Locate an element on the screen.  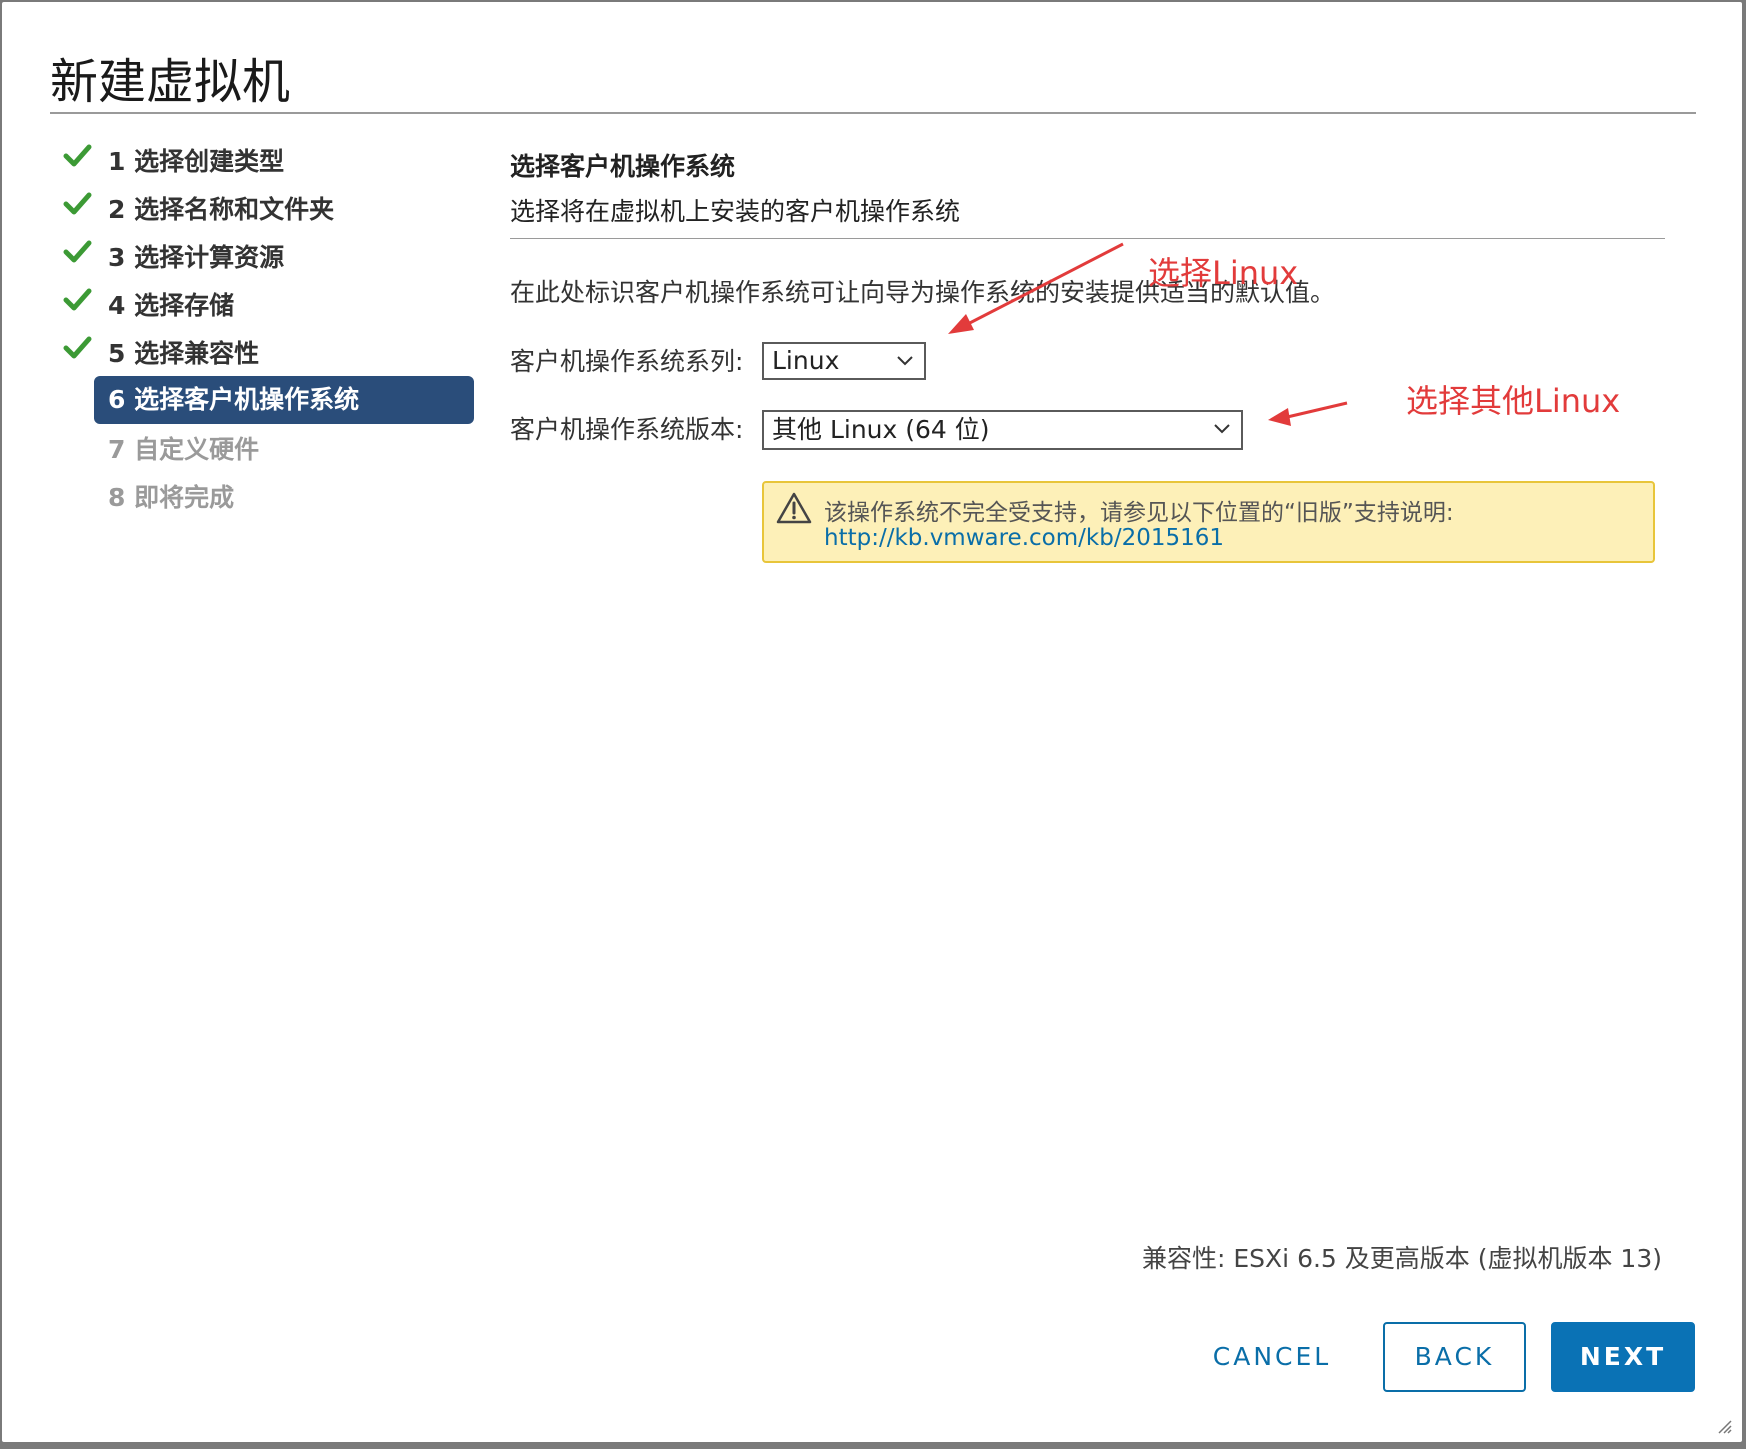
annotation-version-note: 选择其他Linux is located at coordinates (1513, 401).